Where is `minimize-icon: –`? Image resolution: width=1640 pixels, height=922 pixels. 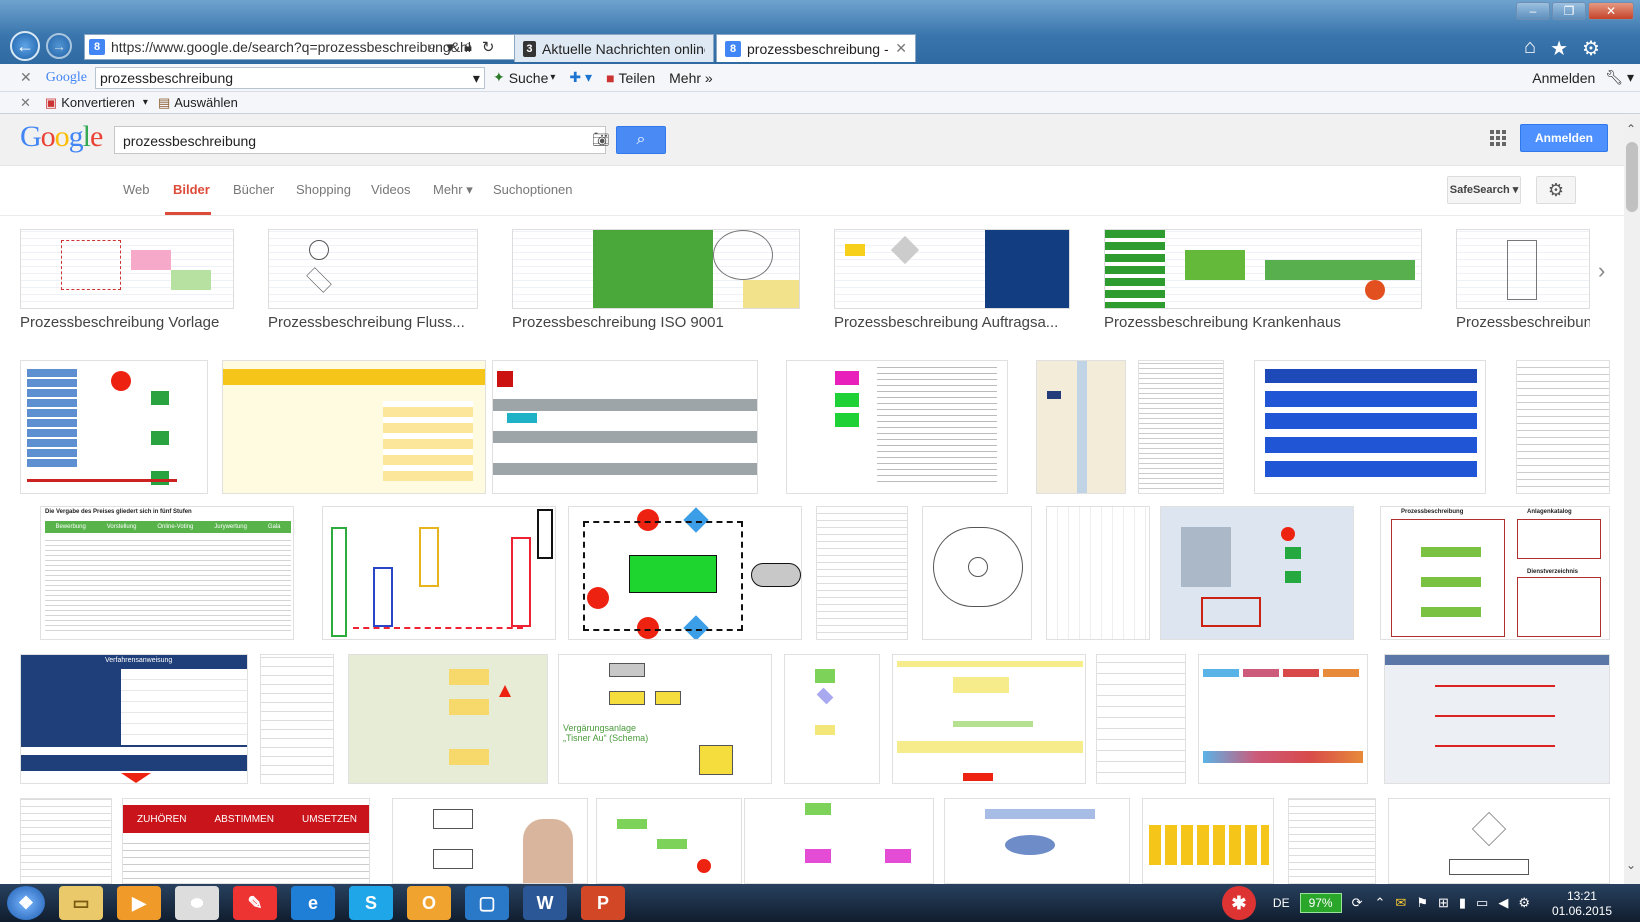
minimize-icon: – is located at coordinates (1533, 11).